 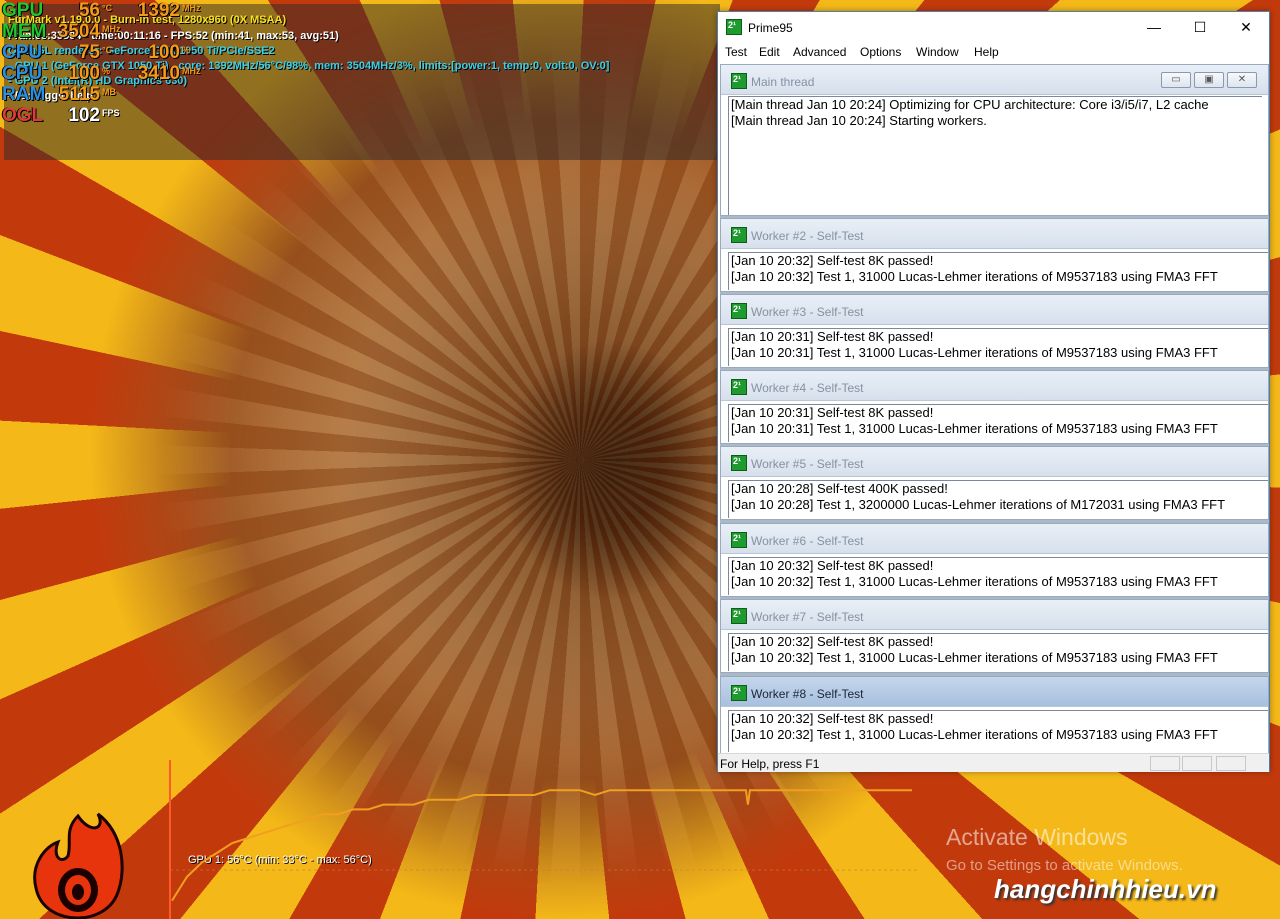 What do you see at coordinates (89, 52) in the screenshot?
I see `osd-cpu-temp: 75` at bounding box center [89, 52].